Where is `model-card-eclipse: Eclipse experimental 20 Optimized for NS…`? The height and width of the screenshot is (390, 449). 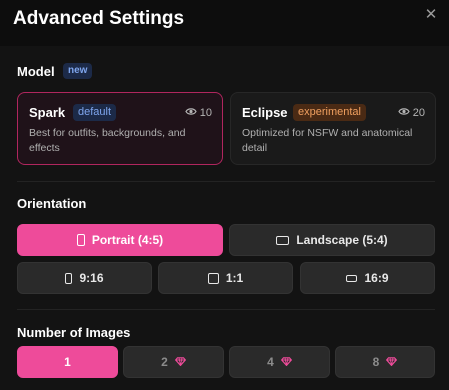 model-card-eclipse: Eclipse experimental 20 Optimized for NS… is located at coordinates (333, 128).